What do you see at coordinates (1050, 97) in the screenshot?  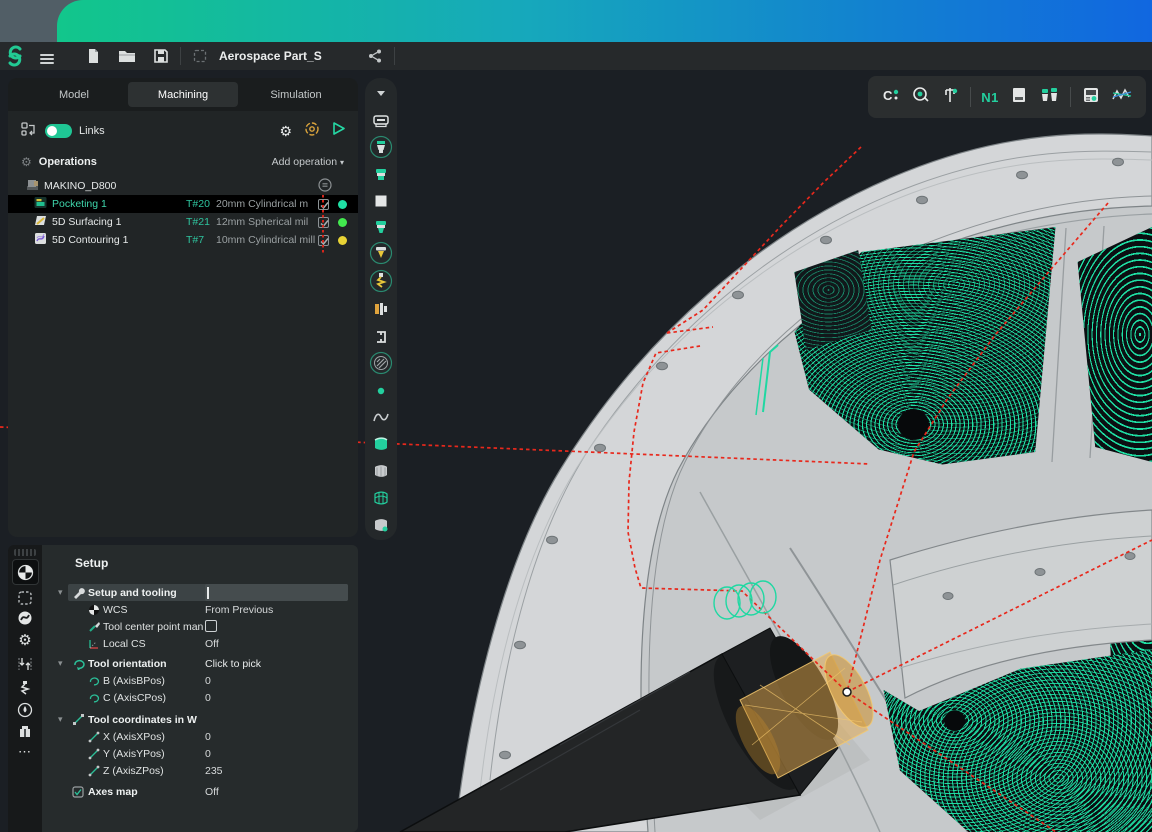 I see `tool-library-icon` at bounding box center [1050, 97].